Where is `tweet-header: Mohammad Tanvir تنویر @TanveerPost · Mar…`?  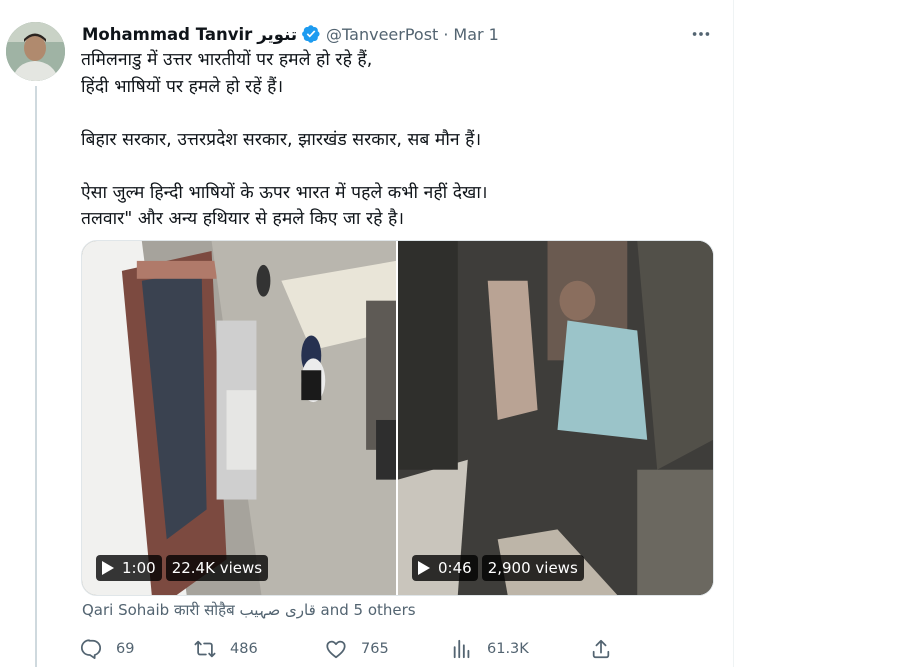
tweet-header: Mohammad Tanvir تنویر @TanveerPost · Mar… is located at coordinates (290, 34).